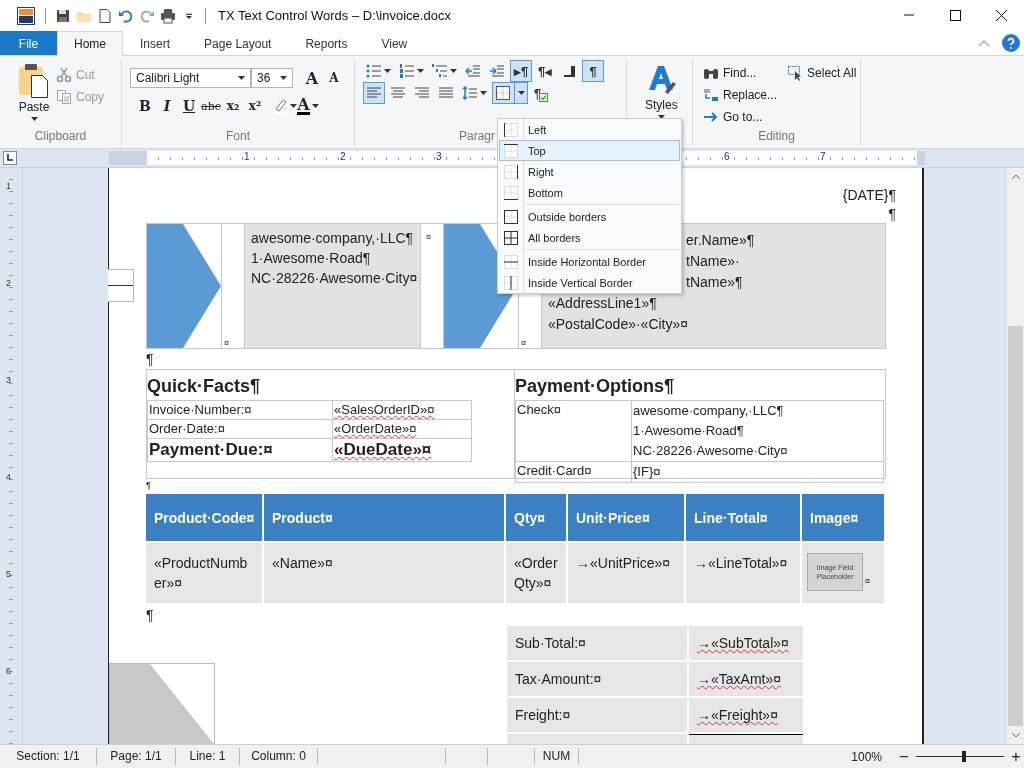 The height and width of the screenshot is (768, 1024). I want to click on chevron-up-icon, so click(984, 43).